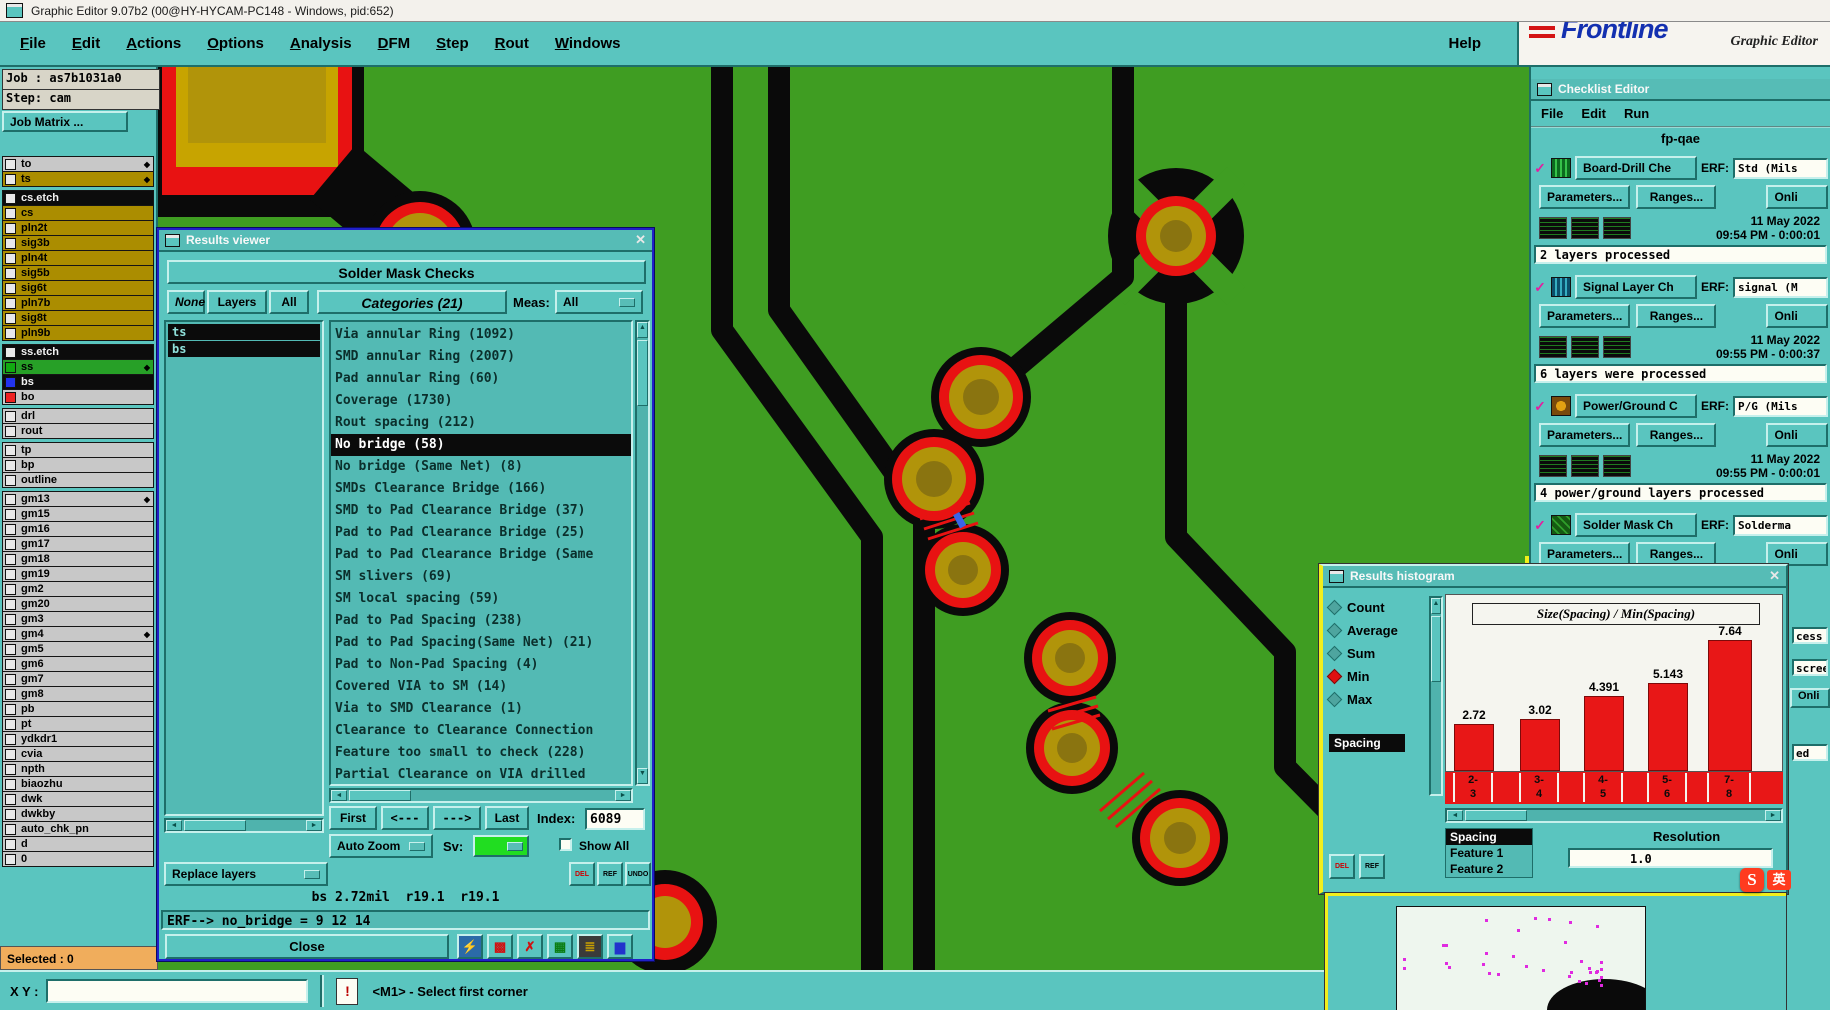  What do you see at coordinates (78, 288) in the screenshot?
I see `layer-row-sig6t: sig6t` at bounding box center [78, 288].